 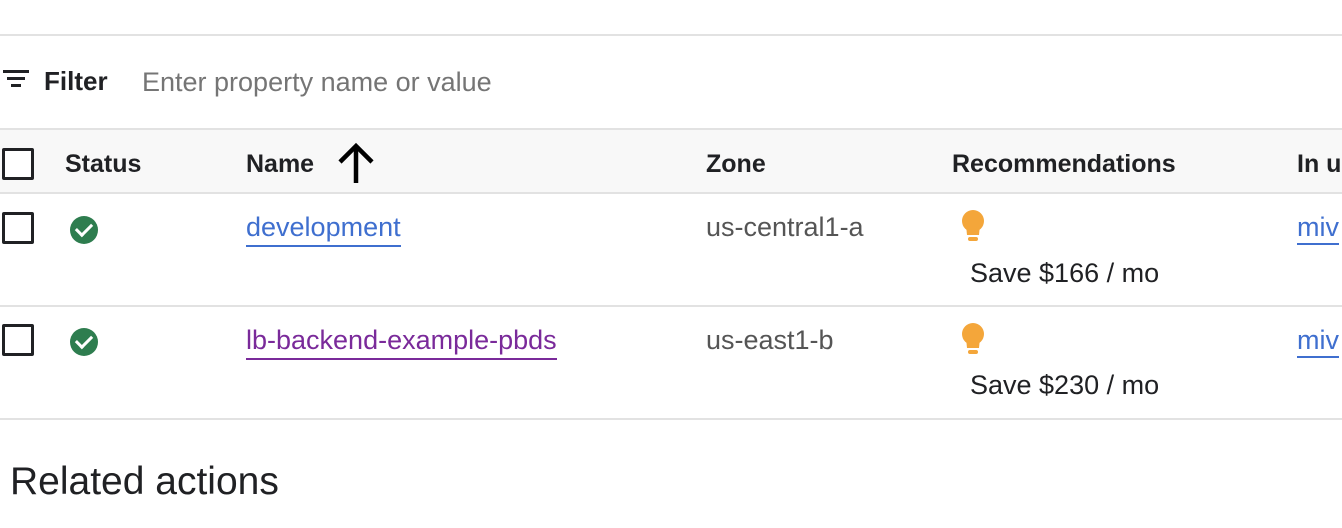 I want to click on recommendation-text: Save $166 / mo, so click(x=1065, y=273).